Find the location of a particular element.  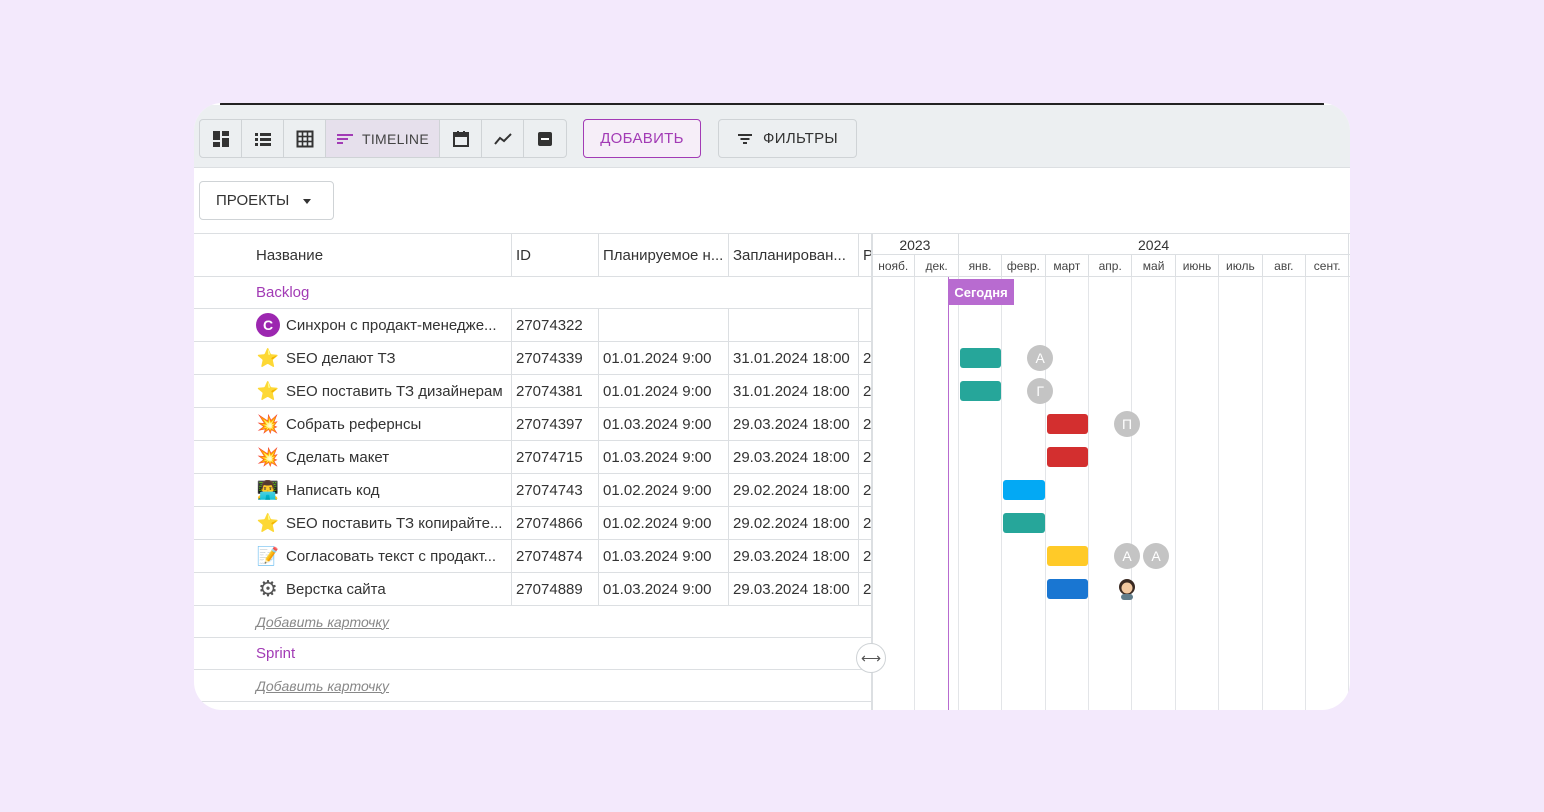

card-id: 27074322 is located at coordinates (554, 325).